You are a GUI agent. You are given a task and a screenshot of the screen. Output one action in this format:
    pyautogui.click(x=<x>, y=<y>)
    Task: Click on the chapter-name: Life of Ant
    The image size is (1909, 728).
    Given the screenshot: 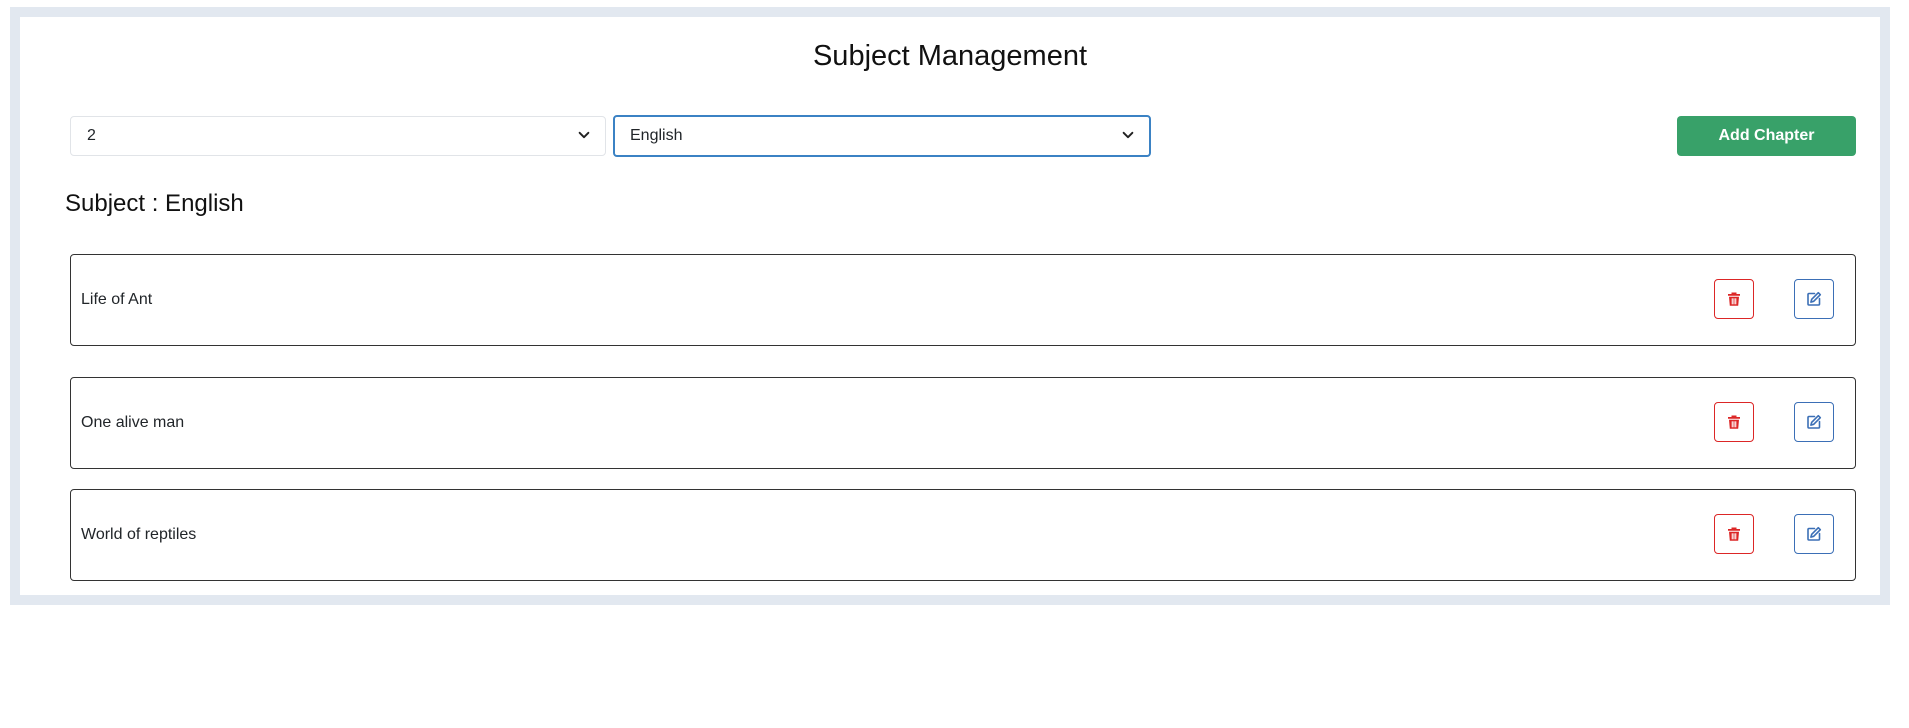 What is the action you would take?
    pyautogui.click(x=117, y=299)
    